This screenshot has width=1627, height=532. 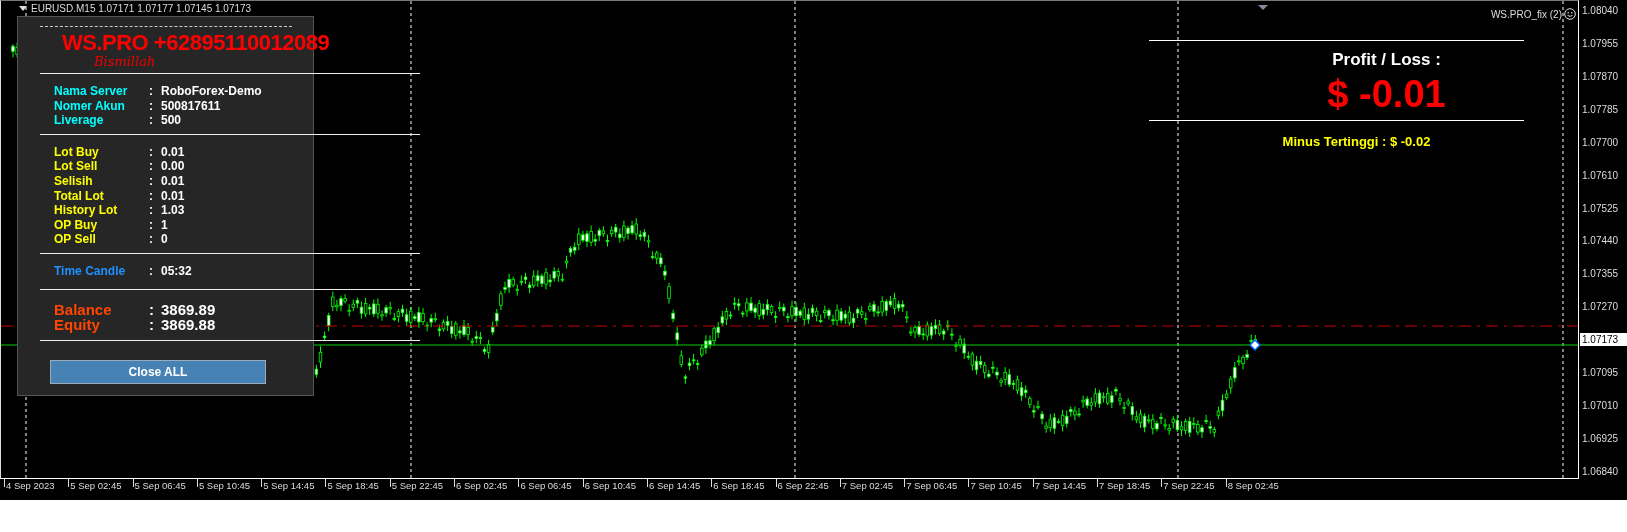 I want to click on price-tick: 1.06925, so click(x=1600, y=438).